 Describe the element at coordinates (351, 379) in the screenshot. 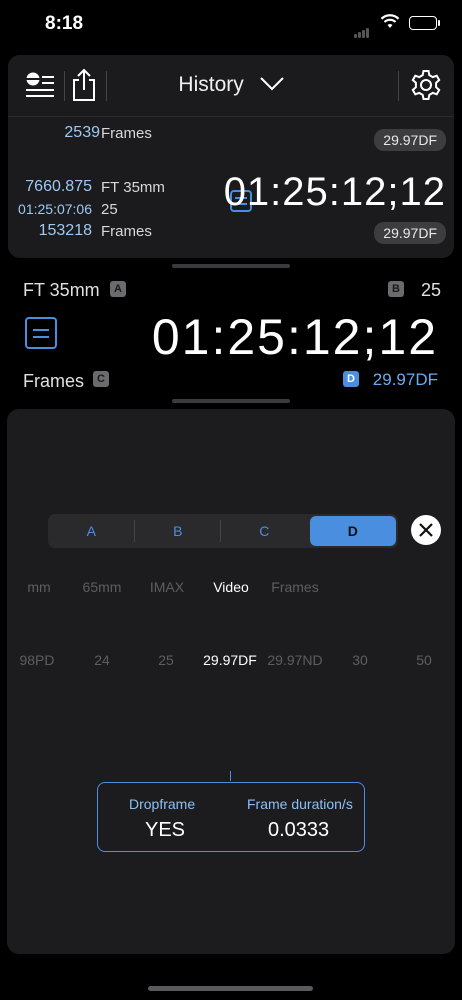

I see `key-d-badge: D` at that location.